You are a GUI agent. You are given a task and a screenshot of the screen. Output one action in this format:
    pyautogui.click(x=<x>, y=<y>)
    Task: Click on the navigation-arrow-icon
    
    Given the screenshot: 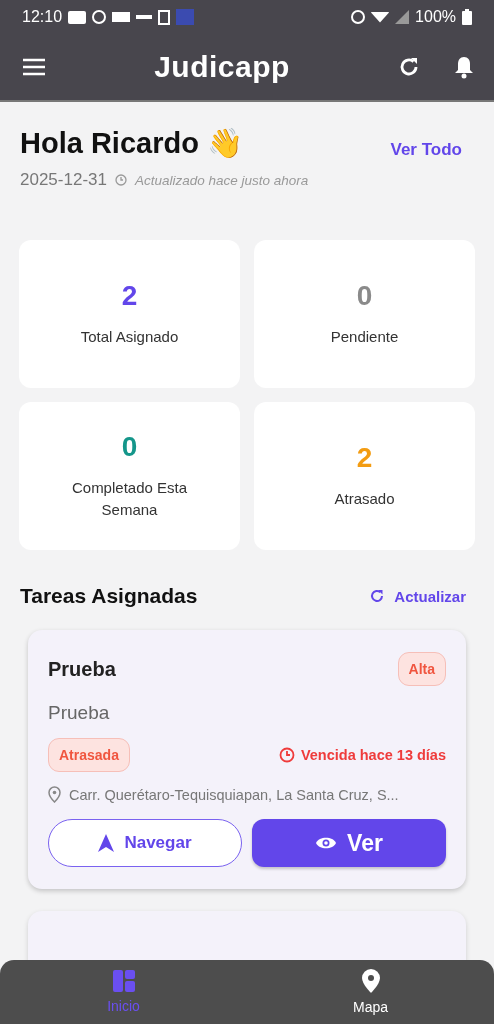 What is the action you would take?
    pyautogui.click(x=106, y=843)
    